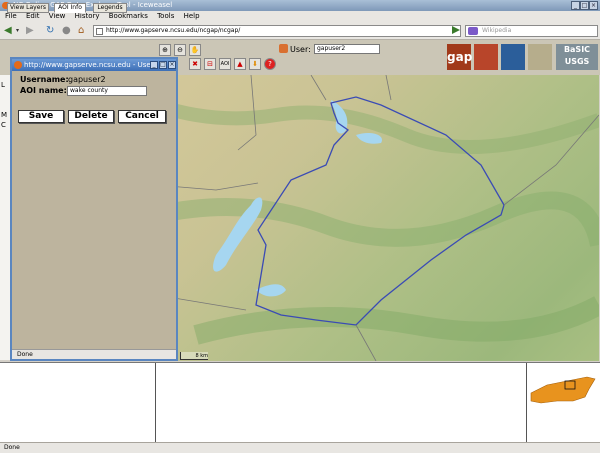 The image size is (600, 453). What do you see at coordinates (270, 64) in the screenshot?
I see `help-icon: ?` at bounding box center [270, 64].